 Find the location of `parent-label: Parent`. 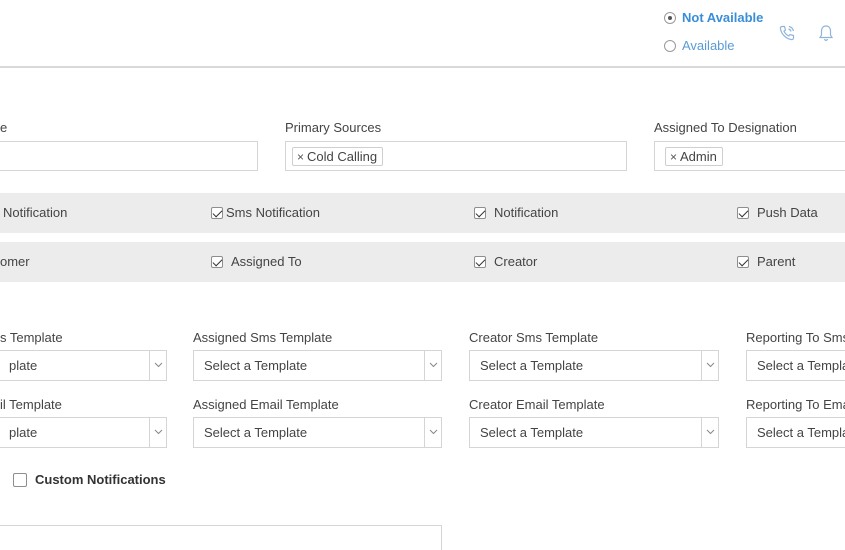

parent-label: Parent is located at coordinates (776, 261).